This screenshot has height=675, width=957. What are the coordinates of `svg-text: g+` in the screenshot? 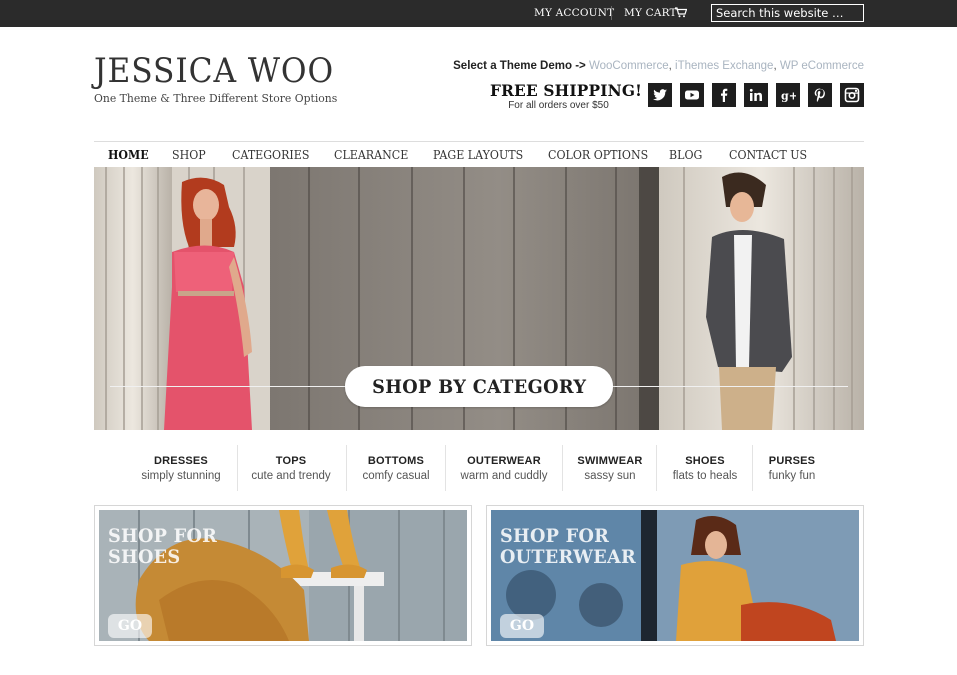 It's located at (788, 96).